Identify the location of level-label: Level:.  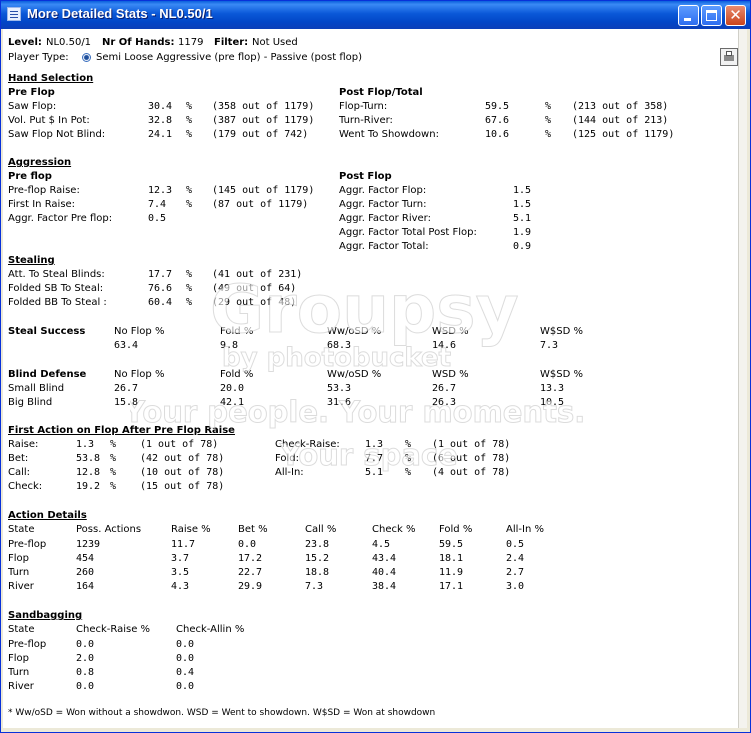
(25, 42).